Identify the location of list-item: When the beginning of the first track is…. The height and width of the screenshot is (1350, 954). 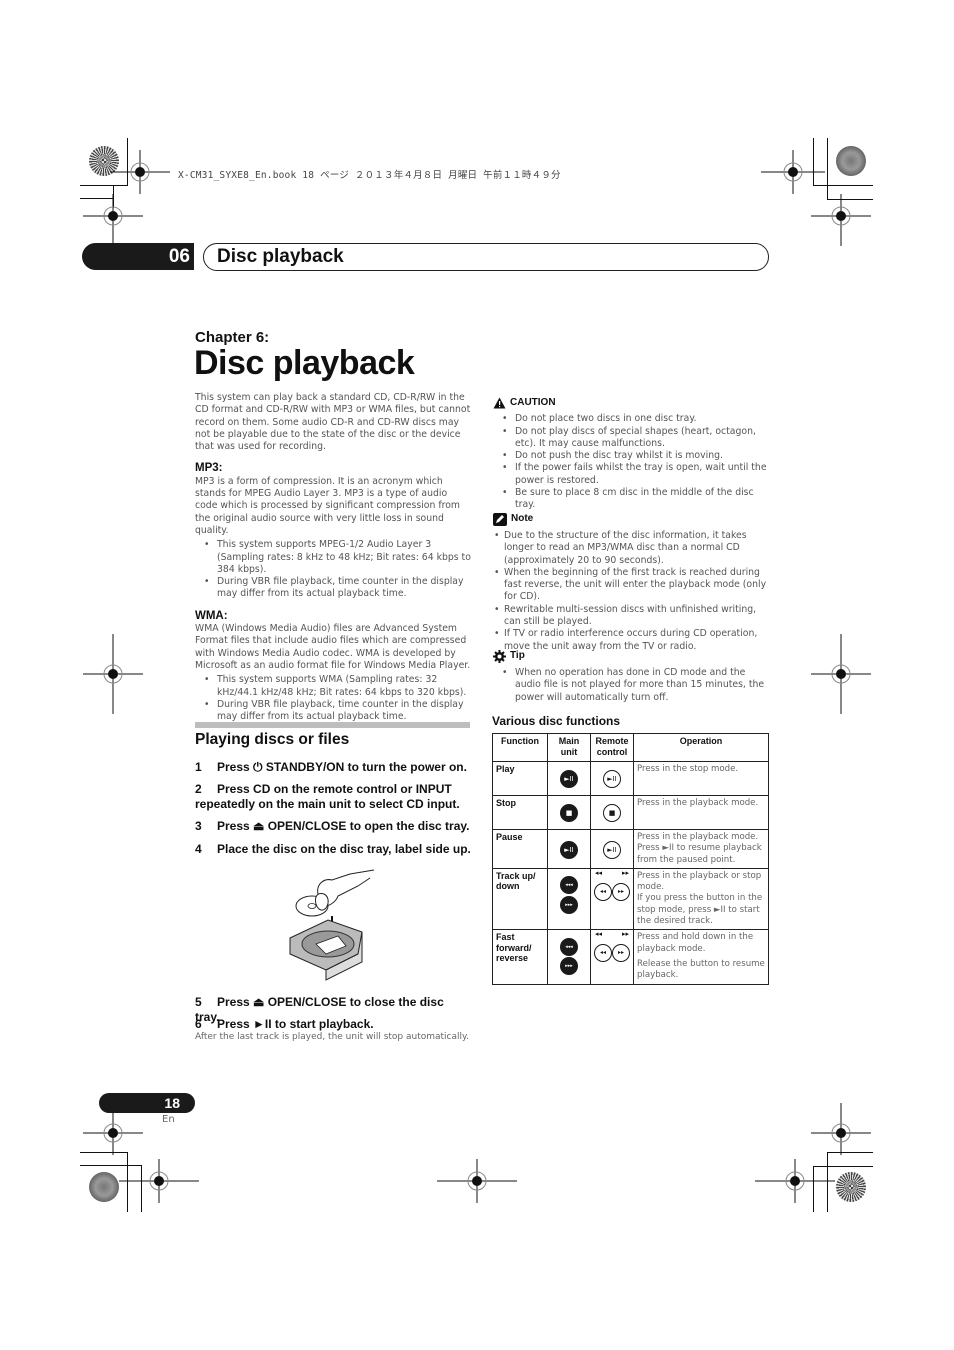
(631, 585).